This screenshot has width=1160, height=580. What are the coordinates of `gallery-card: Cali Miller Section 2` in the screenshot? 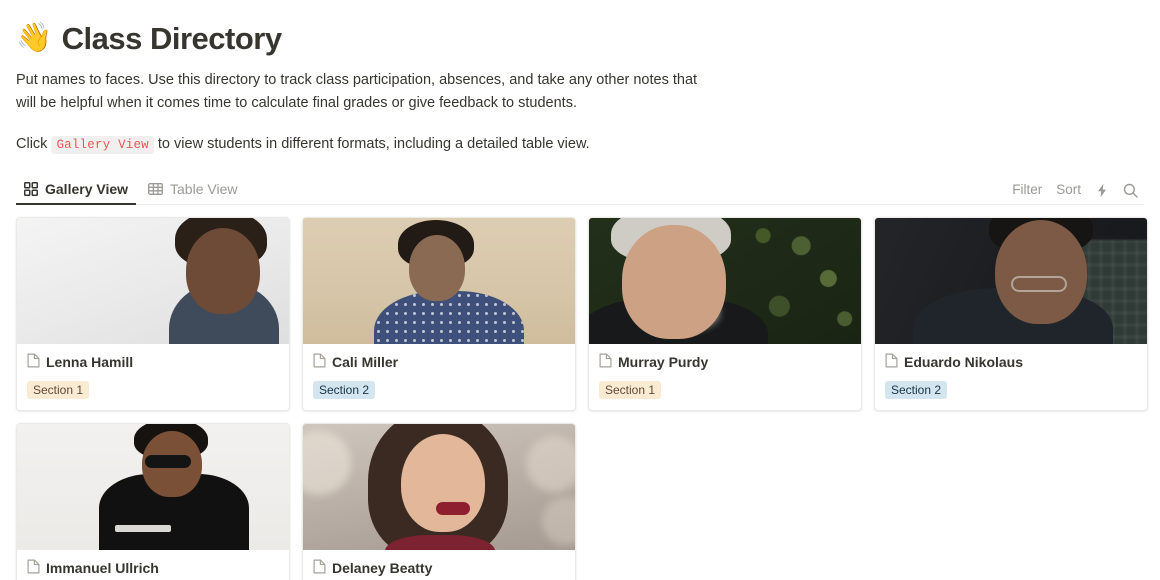 It's located at (439, 313).